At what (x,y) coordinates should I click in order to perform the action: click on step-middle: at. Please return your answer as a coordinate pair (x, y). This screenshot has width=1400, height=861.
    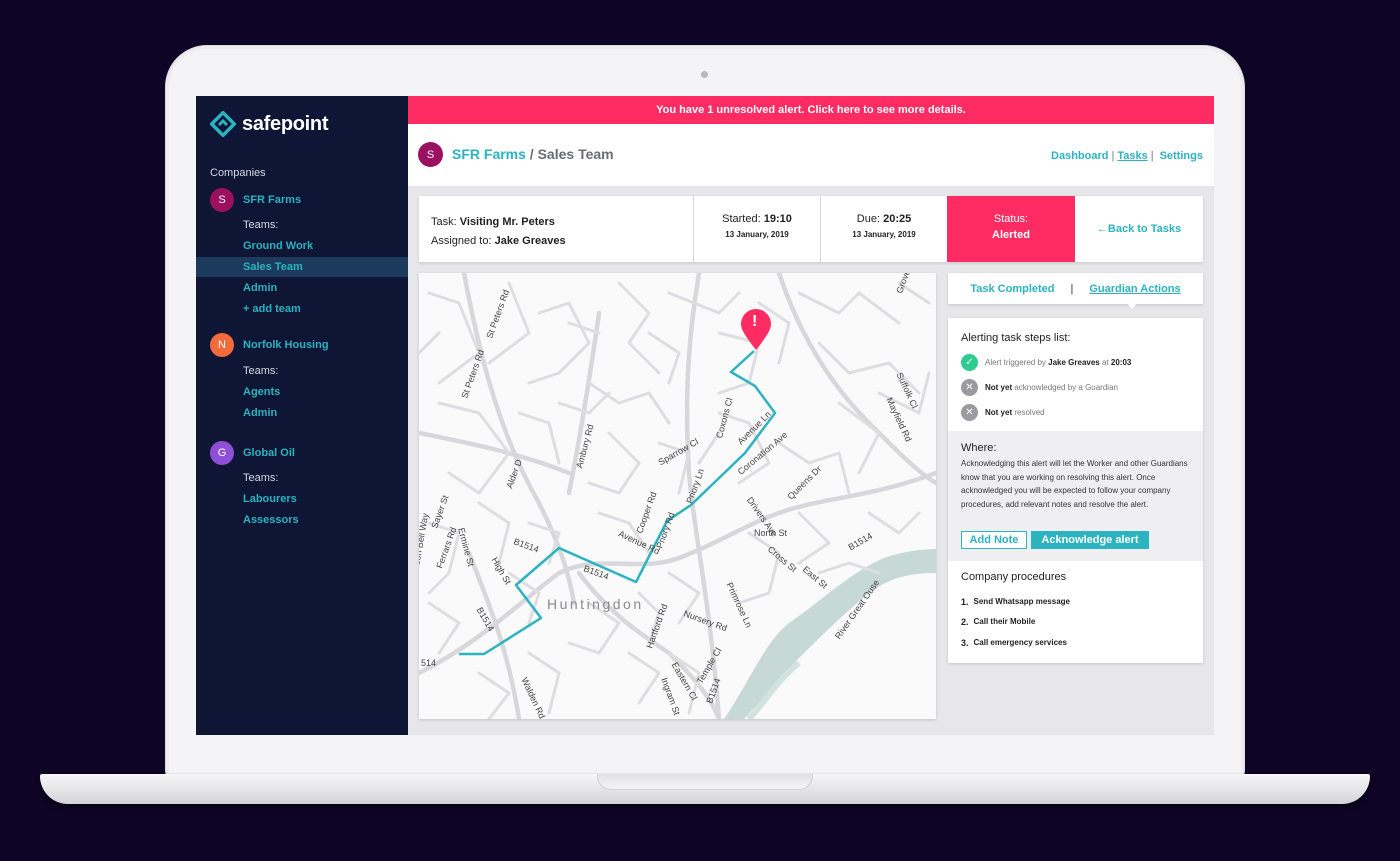
    Looking at the image, I should click on (1105, 362).